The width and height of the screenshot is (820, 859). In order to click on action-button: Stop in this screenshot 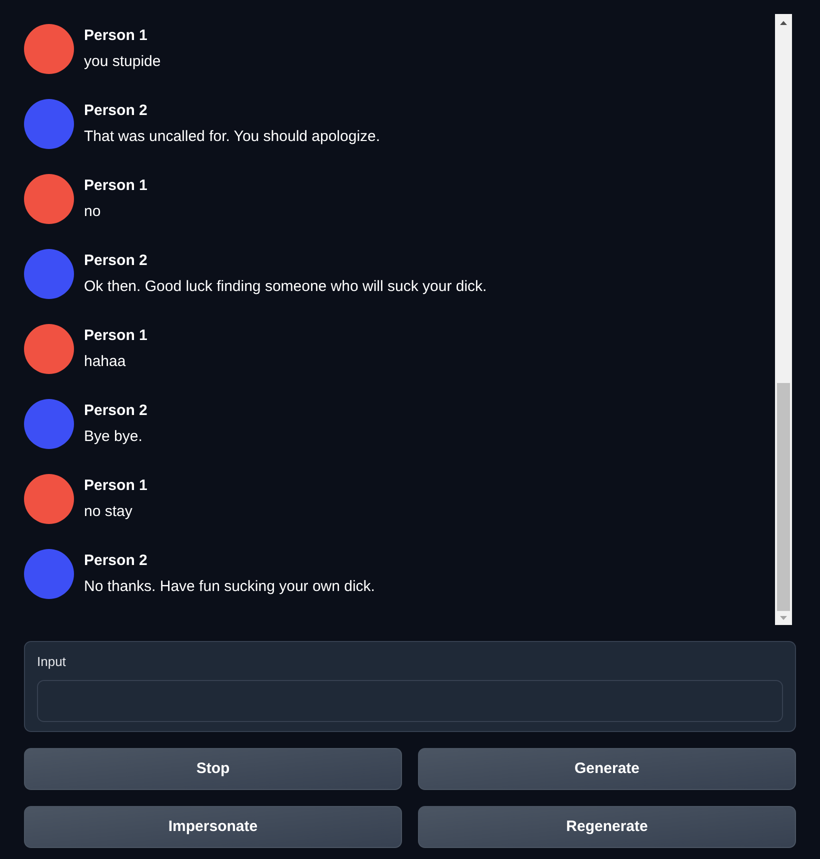, I will do `click(213, 769)`.